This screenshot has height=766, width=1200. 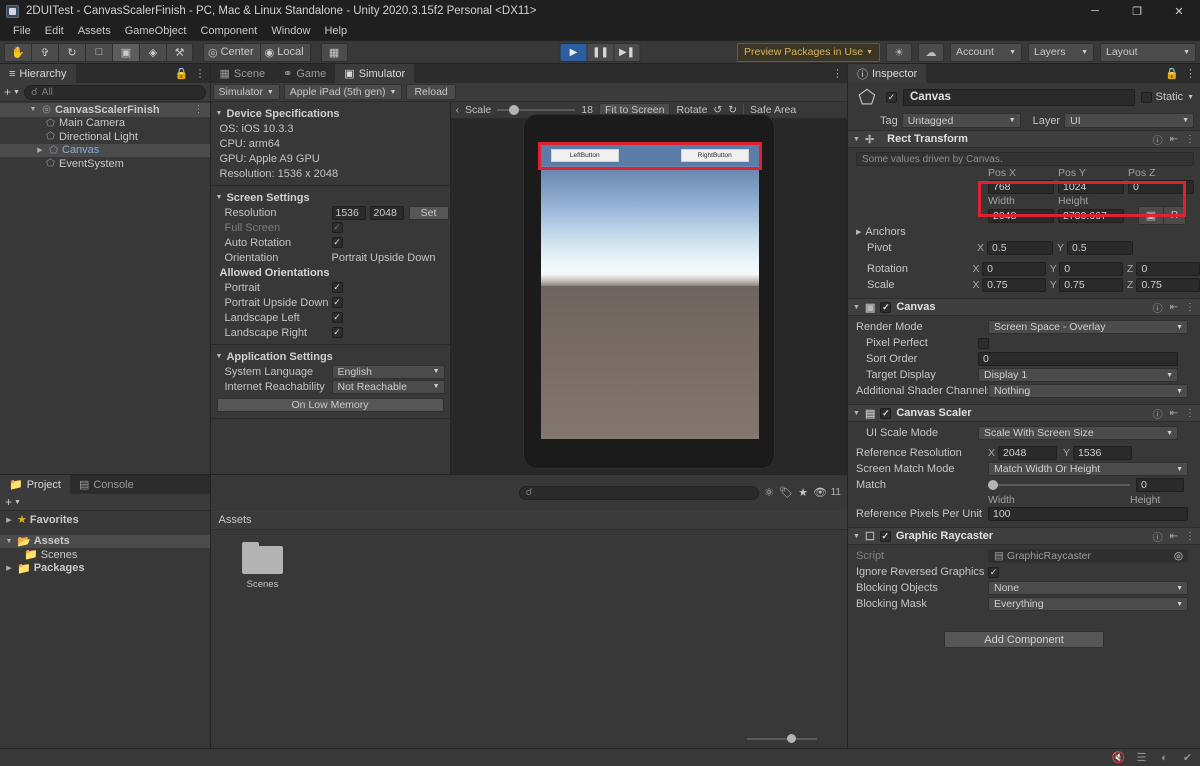 I want to click on set-resolution-button: Set, so click(x=428, y=212).